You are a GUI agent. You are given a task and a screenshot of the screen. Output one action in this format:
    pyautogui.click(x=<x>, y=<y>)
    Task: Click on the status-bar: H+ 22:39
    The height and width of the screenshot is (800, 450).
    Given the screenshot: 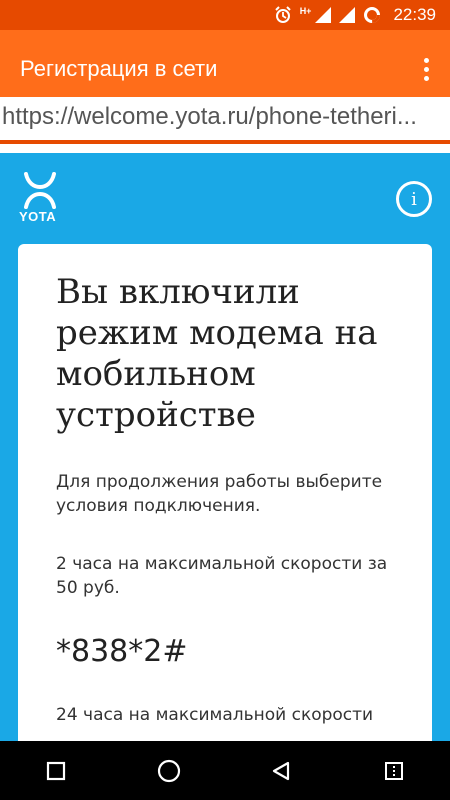 What is the action you would take?
    pyautogui.click(x=225, y=15)
    